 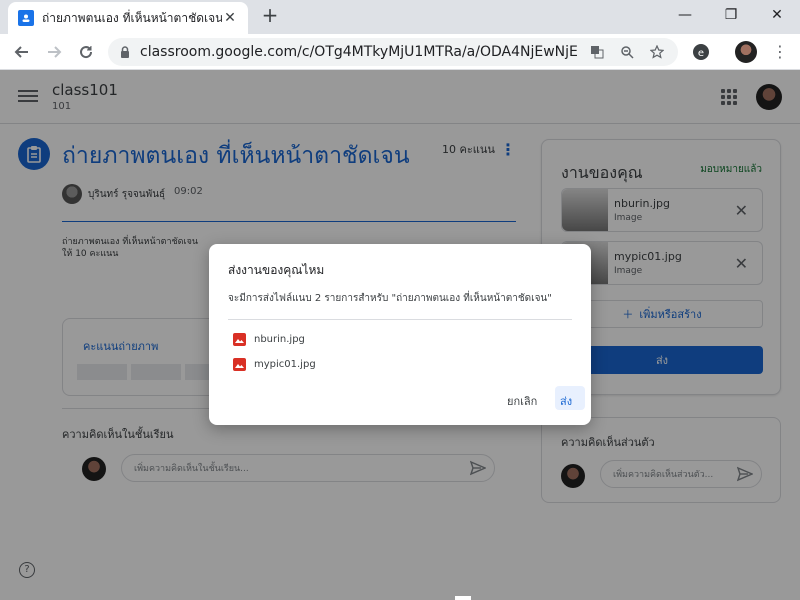 I want to click on dialog-divider, so click(x=400, y=319).